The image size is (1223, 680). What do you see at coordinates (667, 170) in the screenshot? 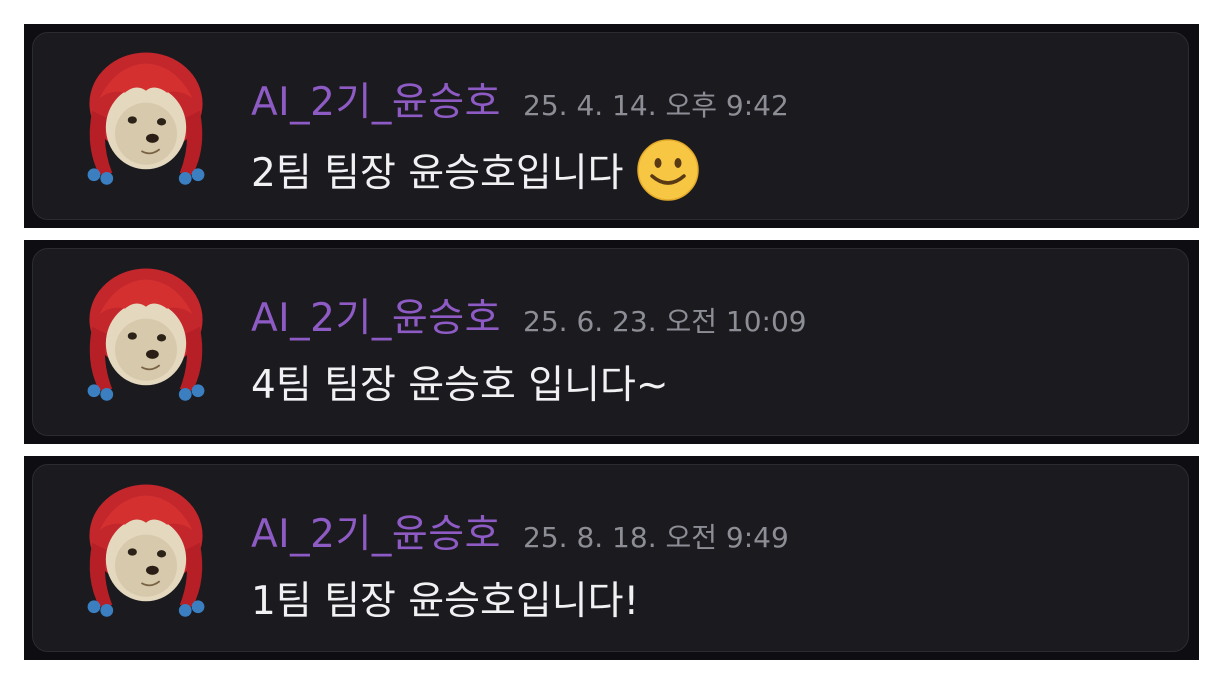
I see `slightly-smiling-face-icon` at bounding box center [667, 170].